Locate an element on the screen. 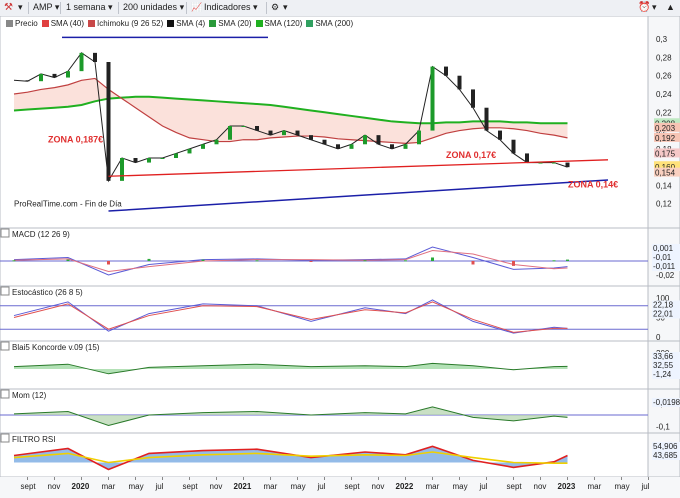  value-badge-label: -1,24 is located at coordinates (662, 374).